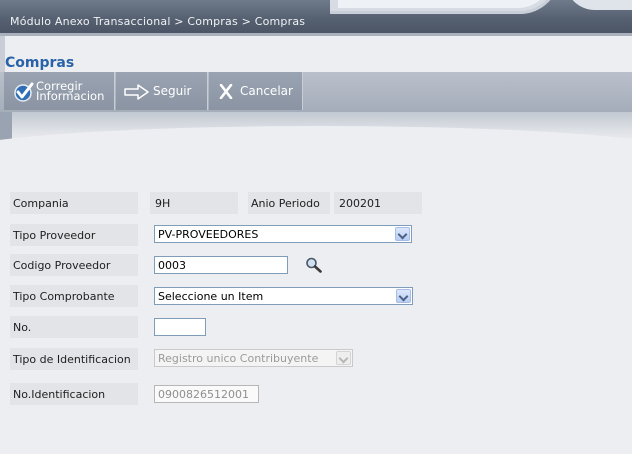 The height and width of the screenshot is (454, 632). What do you see at coordinates (445, 4) in the screenshot?
I see `banner-swoosh-highlight` at bounding box center [445, 4].